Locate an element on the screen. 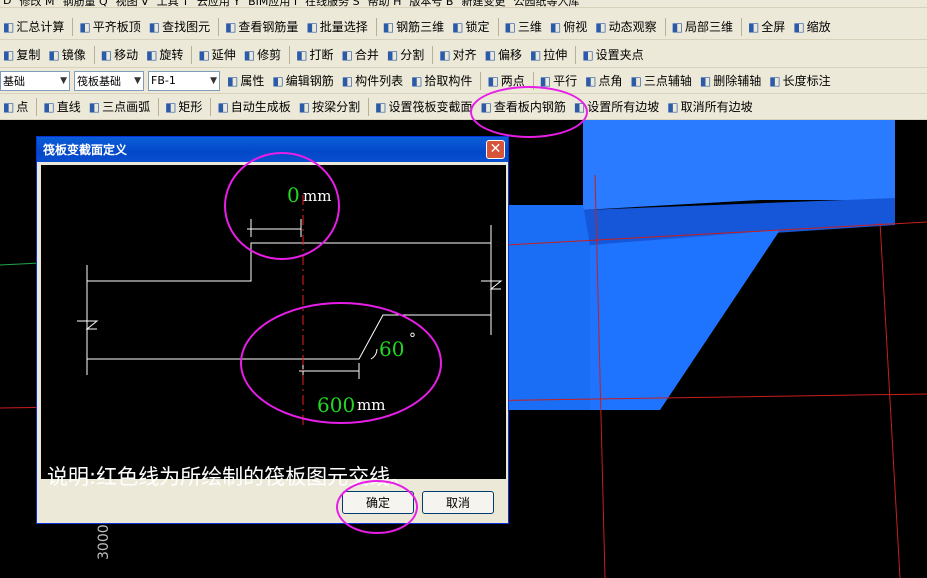  ok-button: 确定 is located at coordinates (378, 502).